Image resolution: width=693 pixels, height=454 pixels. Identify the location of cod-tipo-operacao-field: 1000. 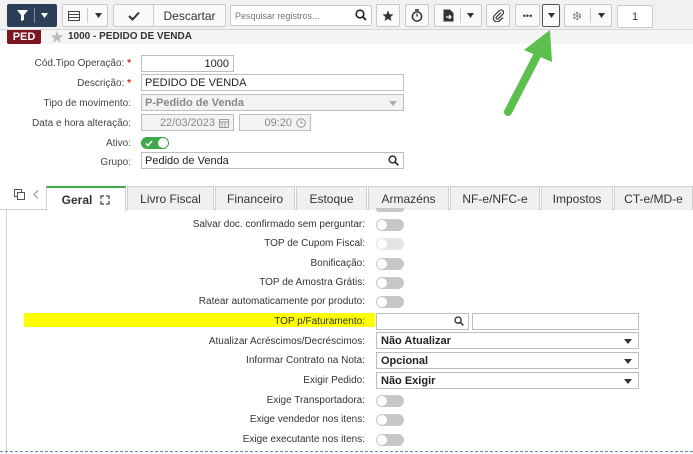
(187, 63).